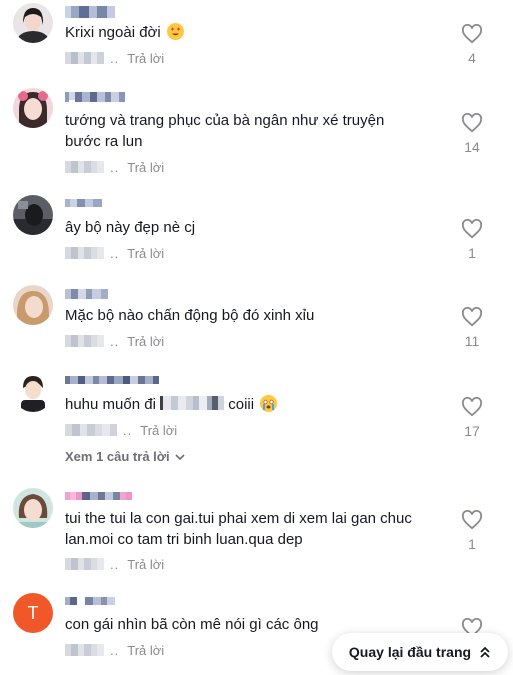 The width and height of the screenshot is (513, 675). I want to click on comment-text: Krixi ngoài đời, so click(245, 32).